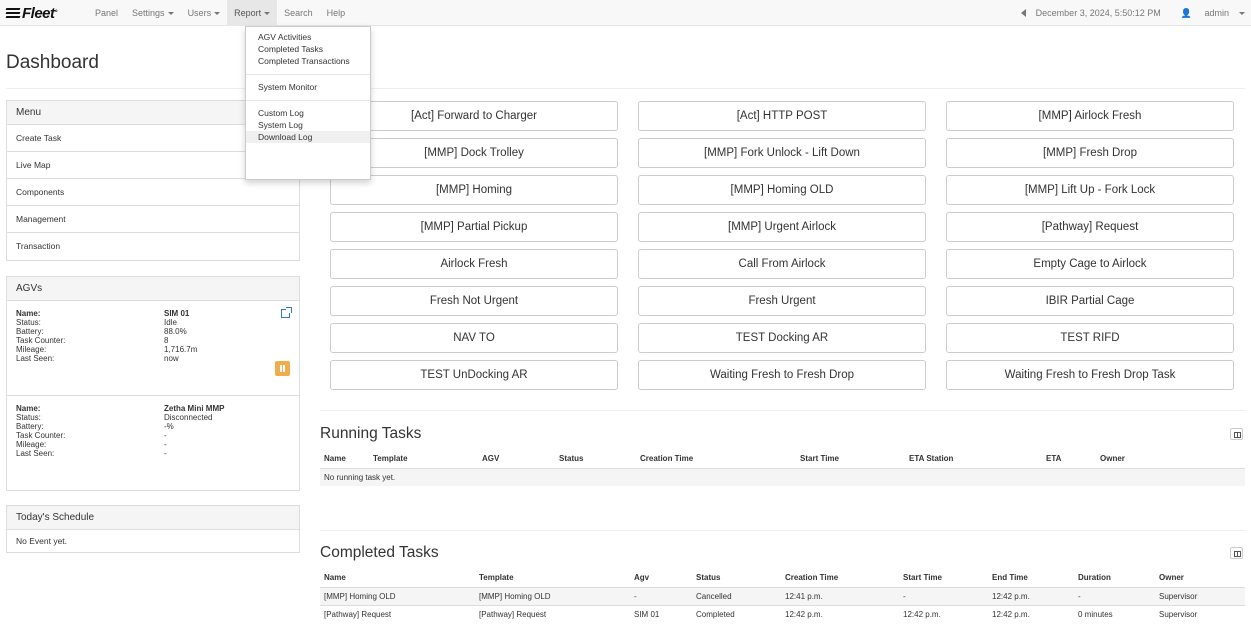  What do you see at coordinates (423, 459) in the screenshot?
I see `running-column-header: Template` at bounding box center [423, 459].